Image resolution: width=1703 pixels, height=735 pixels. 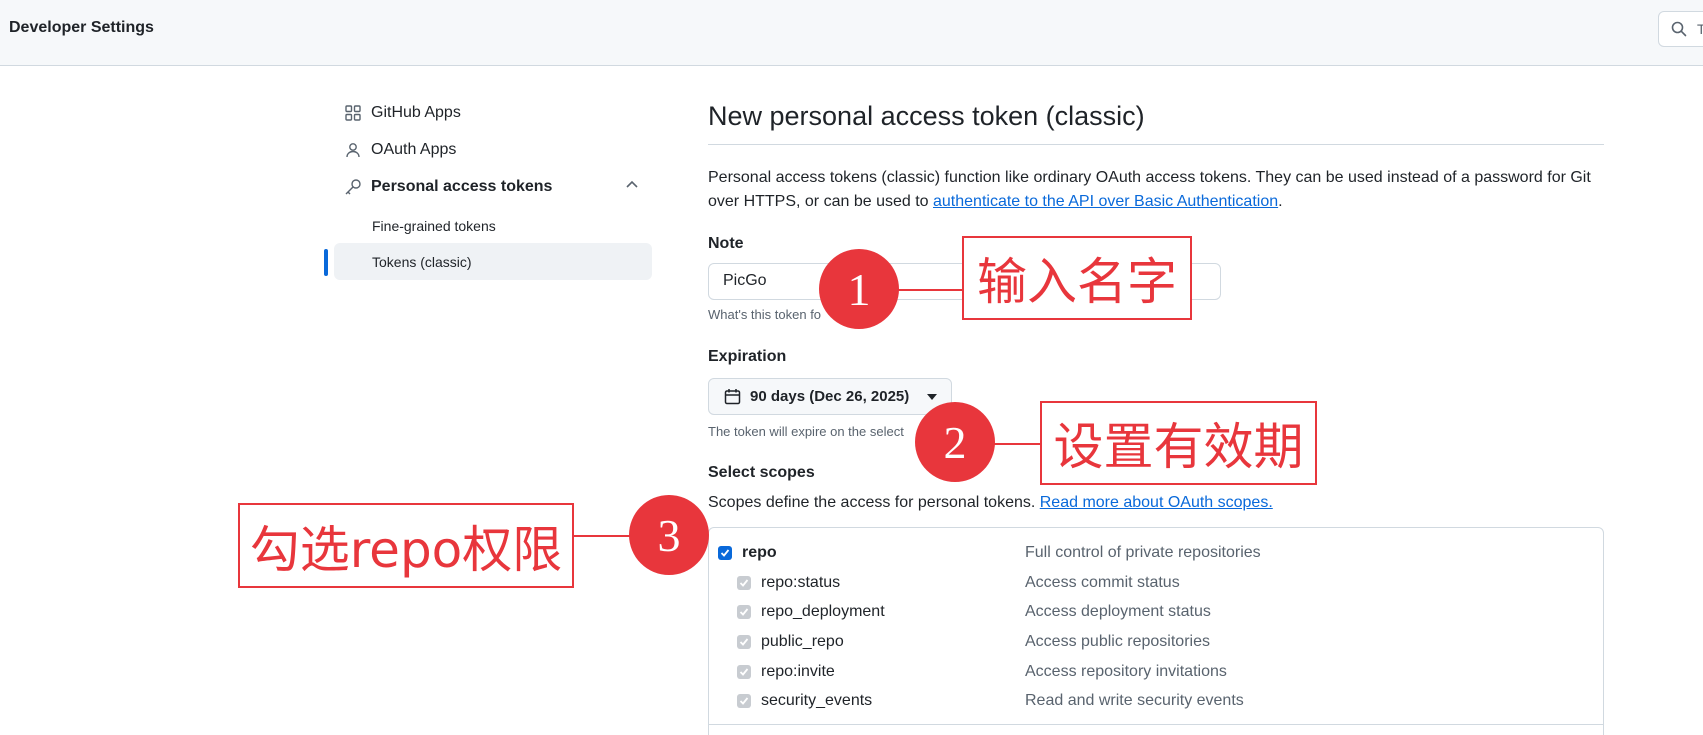 What do you see at coordinates (1102, 582) in the screenshot?
I see `scope-desc: Access commit status` at bounding box center [1102, 582].